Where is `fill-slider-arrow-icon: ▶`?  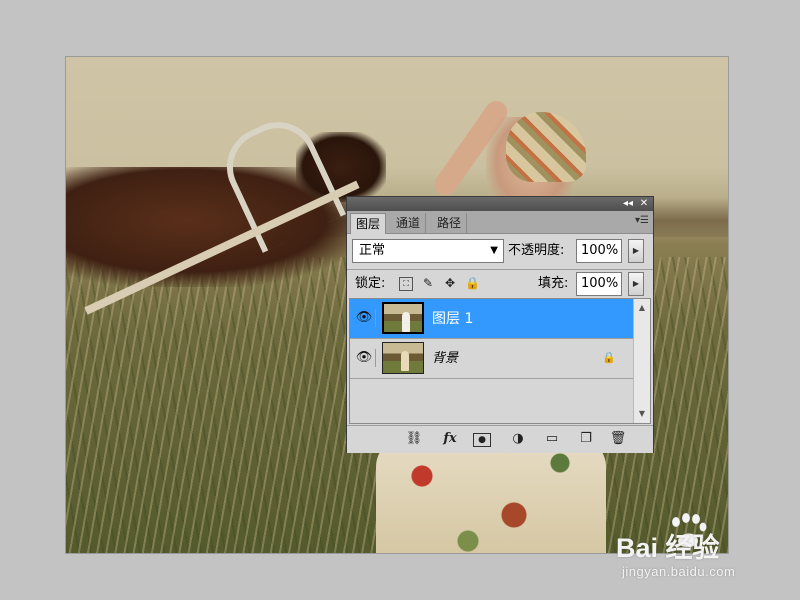
fill-slider-arrow-icon: ▶ is located at coordinates (636, 284).